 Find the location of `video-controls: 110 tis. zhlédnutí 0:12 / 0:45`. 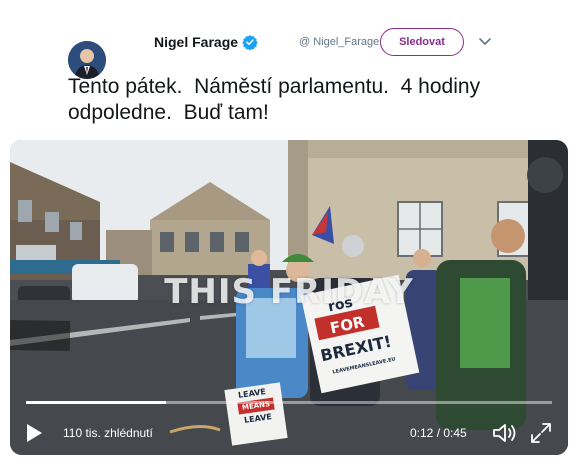

video-controls: 110 tis. zhlédnutí 0:12 / 0:45 is located at coordinates (289, 432).